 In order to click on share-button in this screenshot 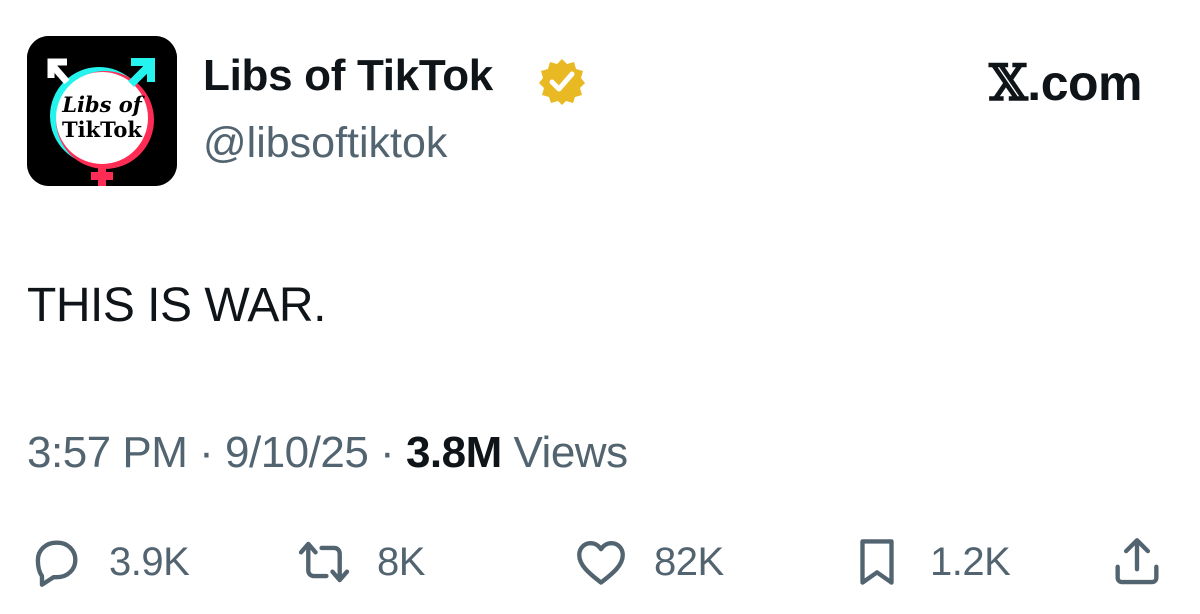, I will do `click(1137, 562)`.